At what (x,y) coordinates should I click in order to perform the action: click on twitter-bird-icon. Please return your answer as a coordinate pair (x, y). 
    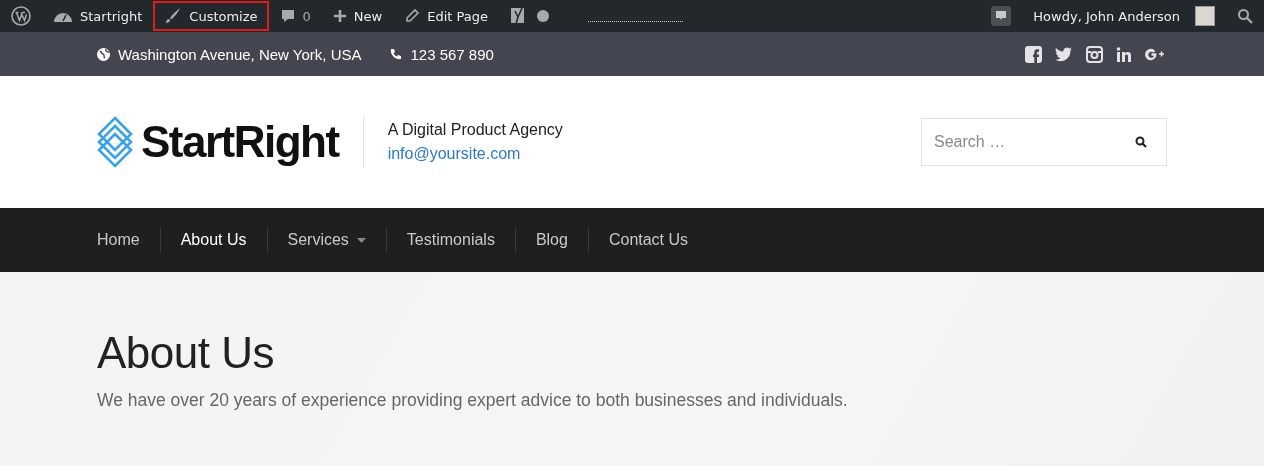
    Looking at the image, I should click on (1064, 54).